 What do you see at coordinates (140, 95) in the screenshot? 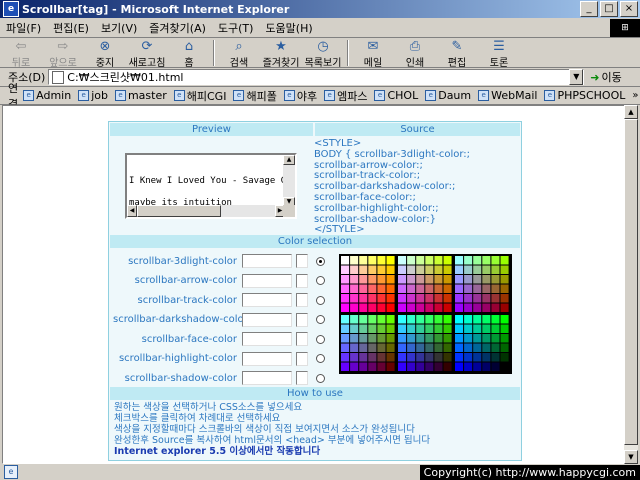
I see `link-master: e master` at bounding box center [140, 95].